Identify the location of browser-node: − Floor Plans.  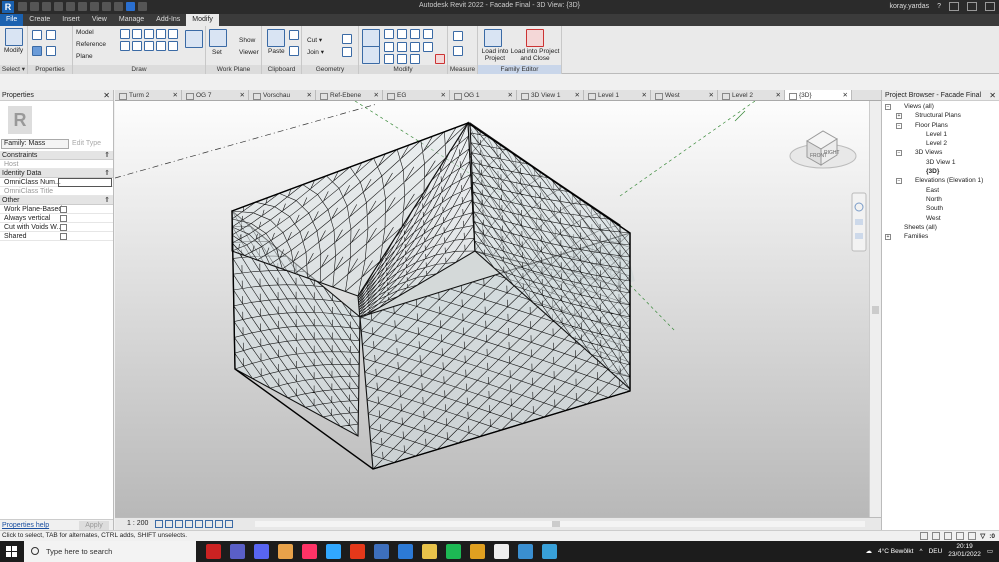
(940, 125).